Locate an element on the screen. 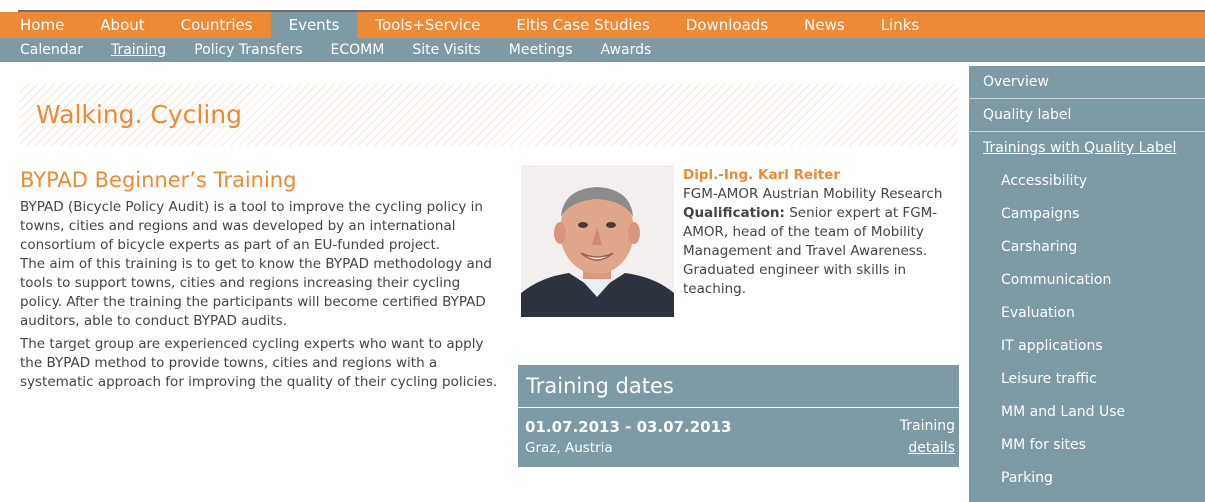 Image resolution: width=1205 pixels, height=502 pixels. training-dates-heading: Training dates is located at coordinates (600, 386).